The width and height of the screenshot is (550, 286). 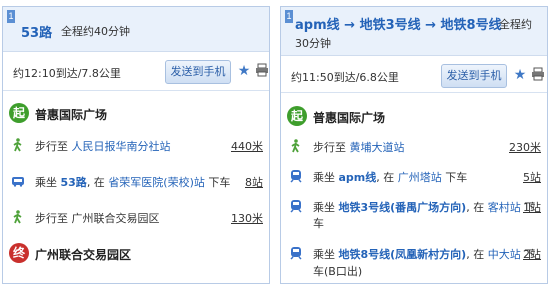 I want to click on step-text: 乘坐 53路, 在 省荣军医院(荣校)站 下车, so click(x=132, y=182).